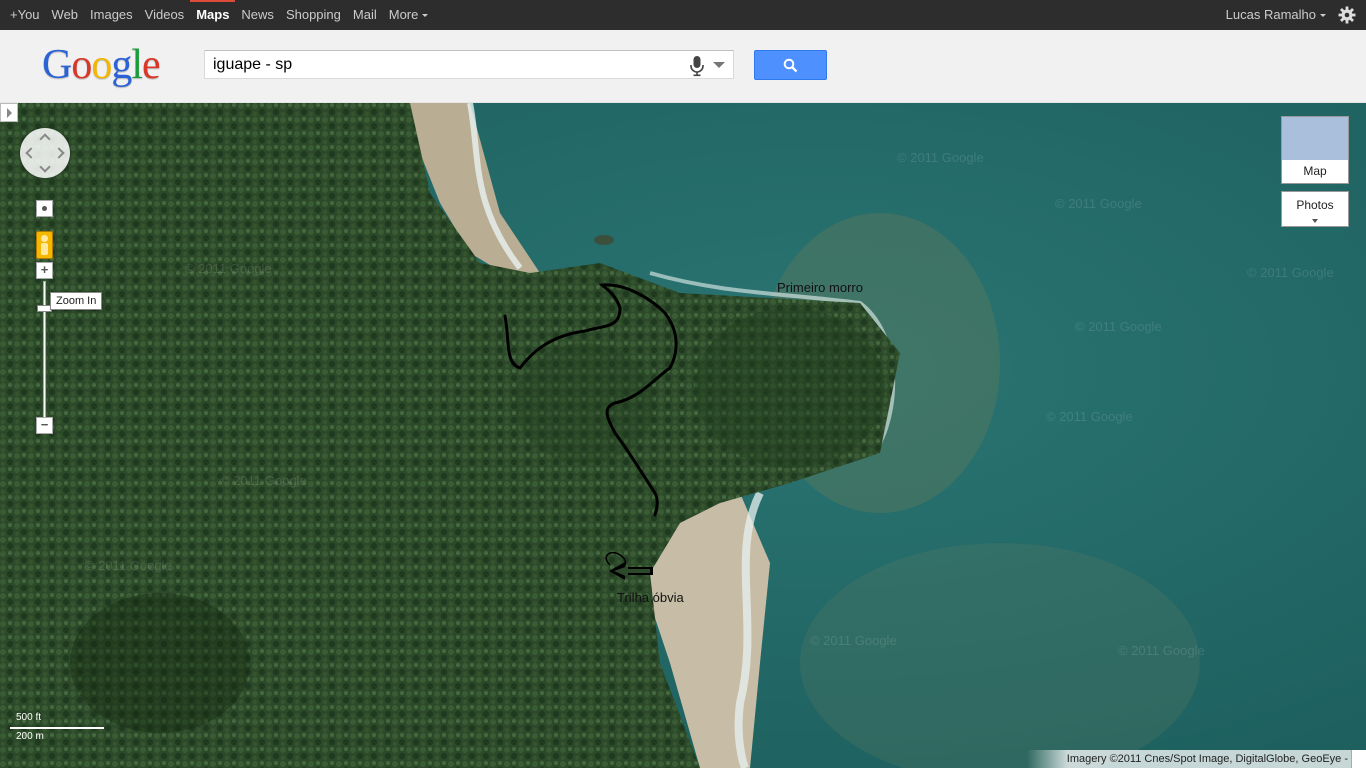 The height and width of the screenshot is (768, 1366). Describe the element at coordinates (76, 301) in the screenshot. I see `zoom-in-tooltip: Zoom In` at that location.